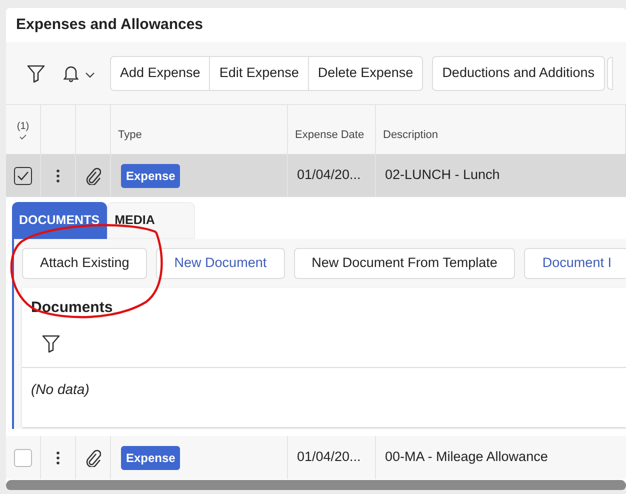 This screenshot has width=626, height=494. Describe the element at coordinates (130, 134) in the screenshot. I see `column-header: Type` at that location.